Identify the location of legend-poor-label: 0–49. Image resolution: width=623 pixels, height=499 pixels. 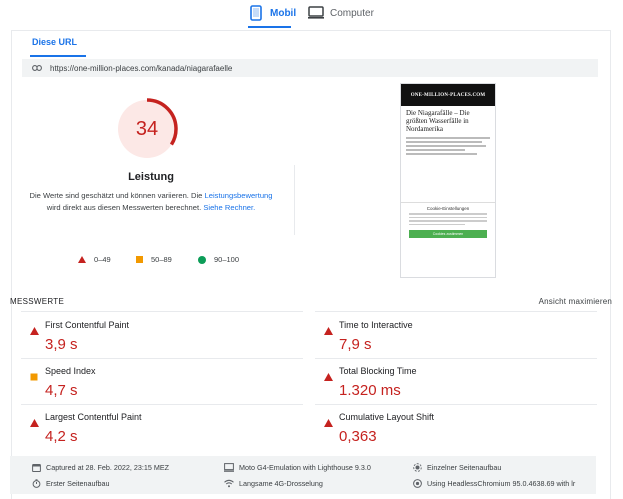
(102, 259).